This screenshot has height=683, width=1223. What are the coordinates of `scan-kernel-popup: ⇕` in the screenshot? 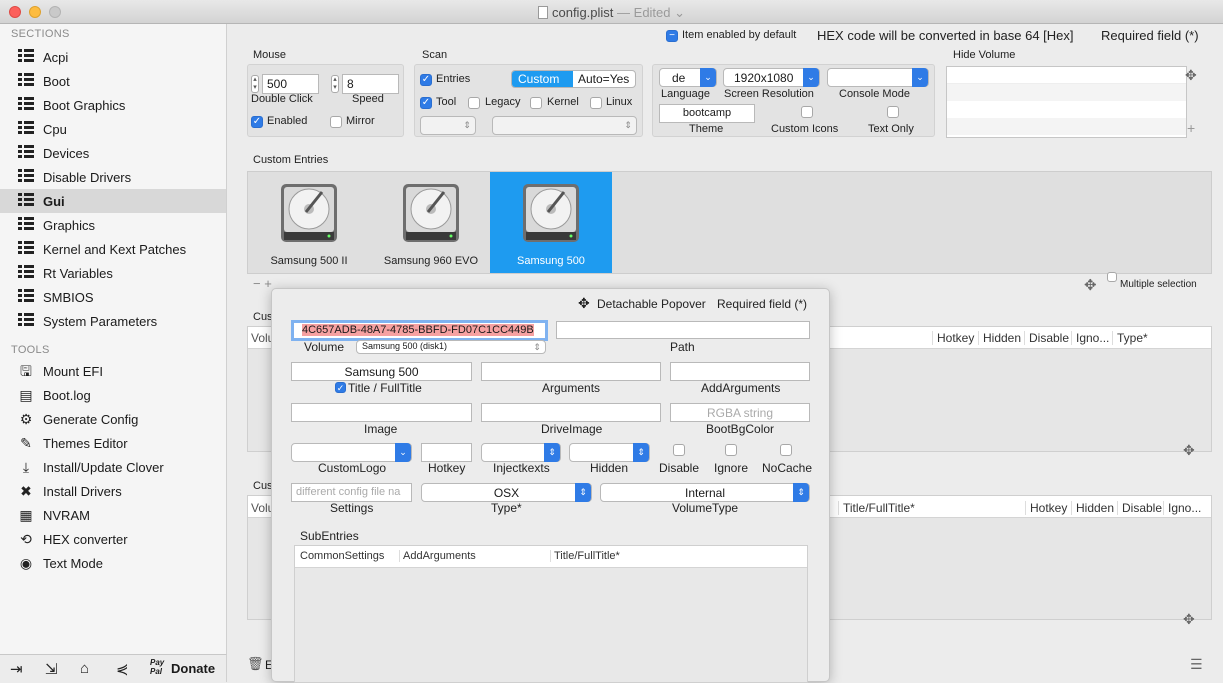 It's located at (564, 125).